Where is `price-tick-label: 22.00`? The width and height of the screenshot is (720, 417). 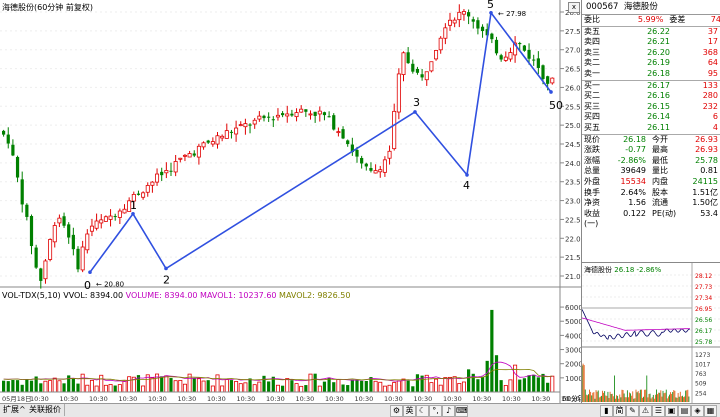 price-tick-label: 22.00 is located at coordinates (573, 239).